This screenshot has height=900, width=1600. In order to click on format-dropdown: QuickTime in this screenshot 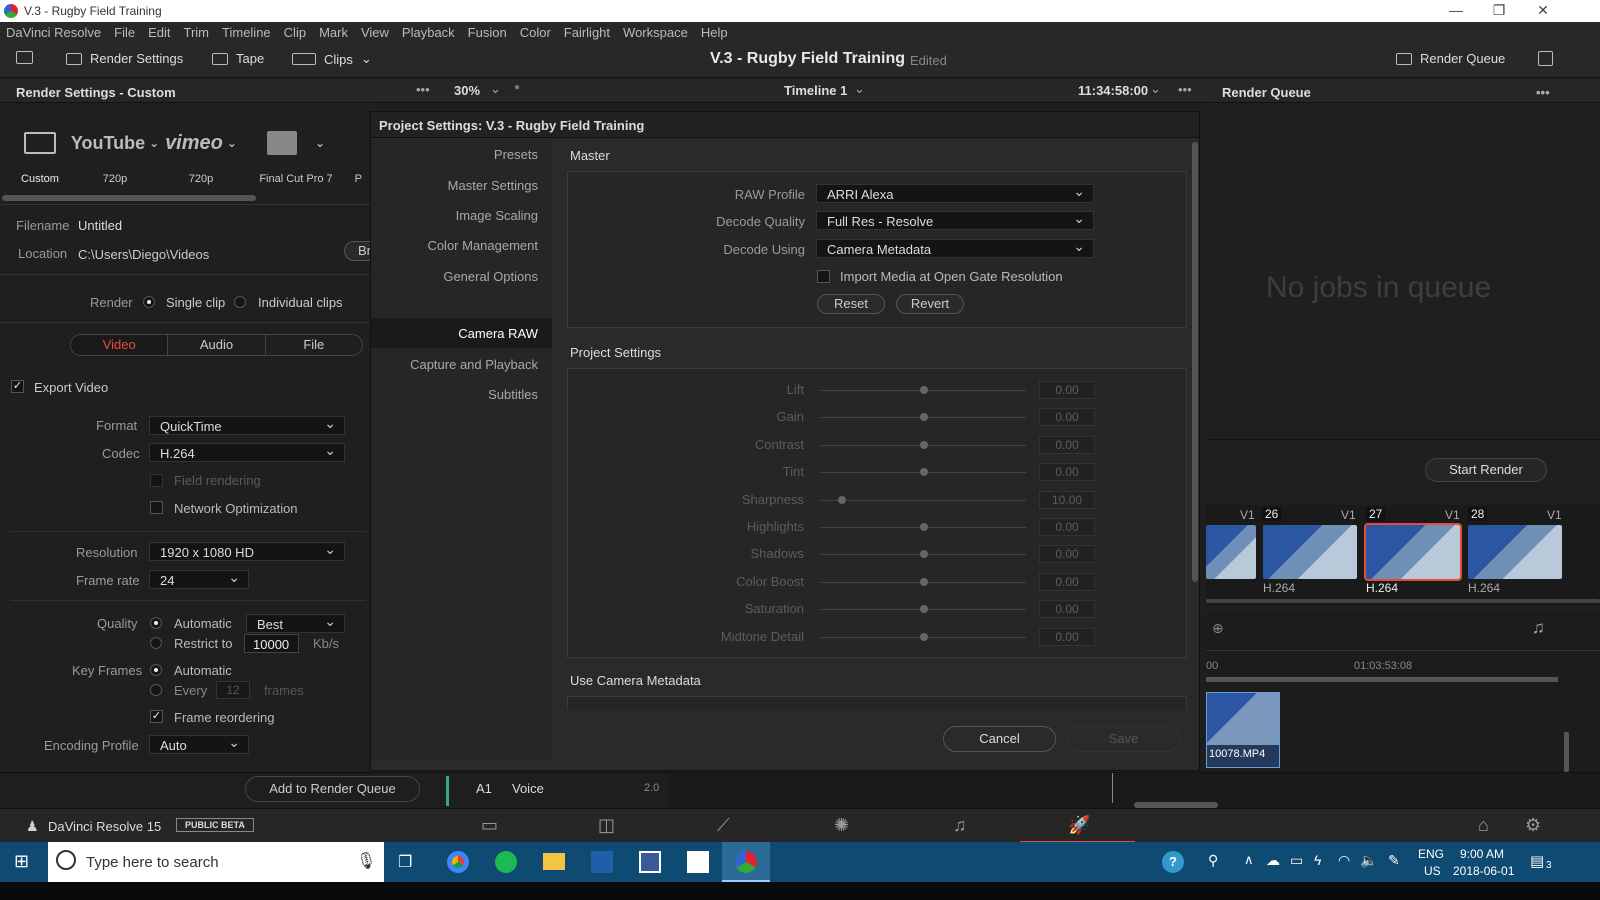, I will do `click(247, 425)`.